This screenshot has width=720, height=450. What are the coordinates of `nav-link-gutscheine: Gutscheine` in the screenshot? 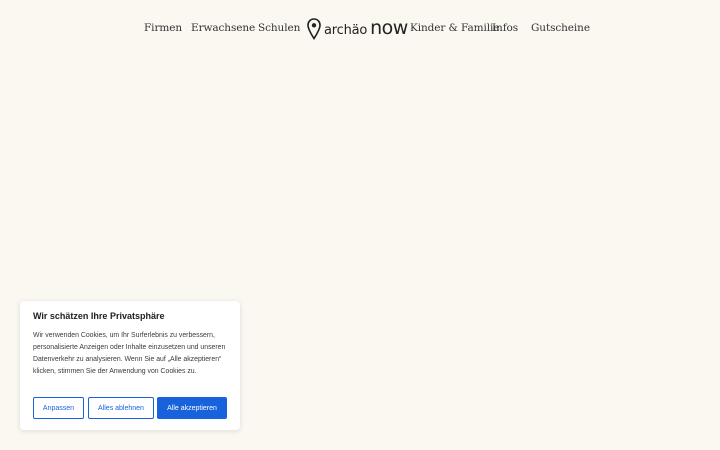 It's located at (560, 28).